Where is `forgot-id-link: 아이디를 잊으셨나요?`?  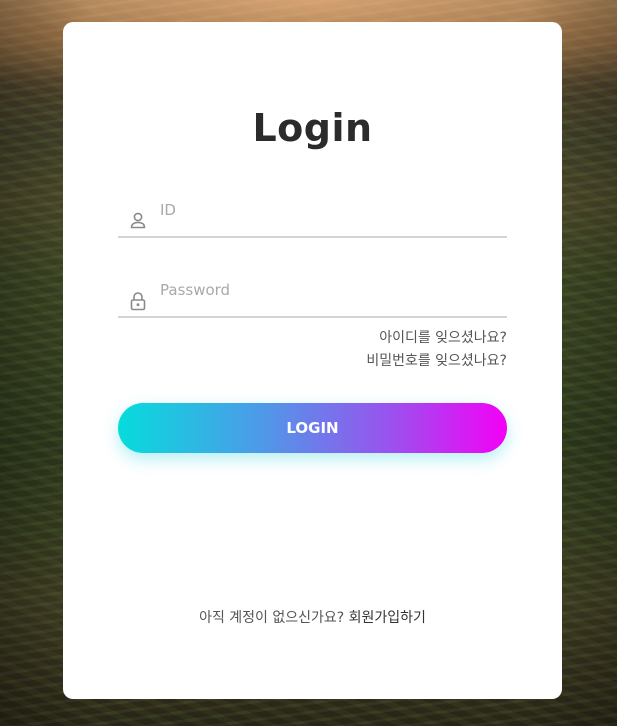
forgot-id-link: 아이디를 잊으셨나요? is located at coordinates (443, 337).